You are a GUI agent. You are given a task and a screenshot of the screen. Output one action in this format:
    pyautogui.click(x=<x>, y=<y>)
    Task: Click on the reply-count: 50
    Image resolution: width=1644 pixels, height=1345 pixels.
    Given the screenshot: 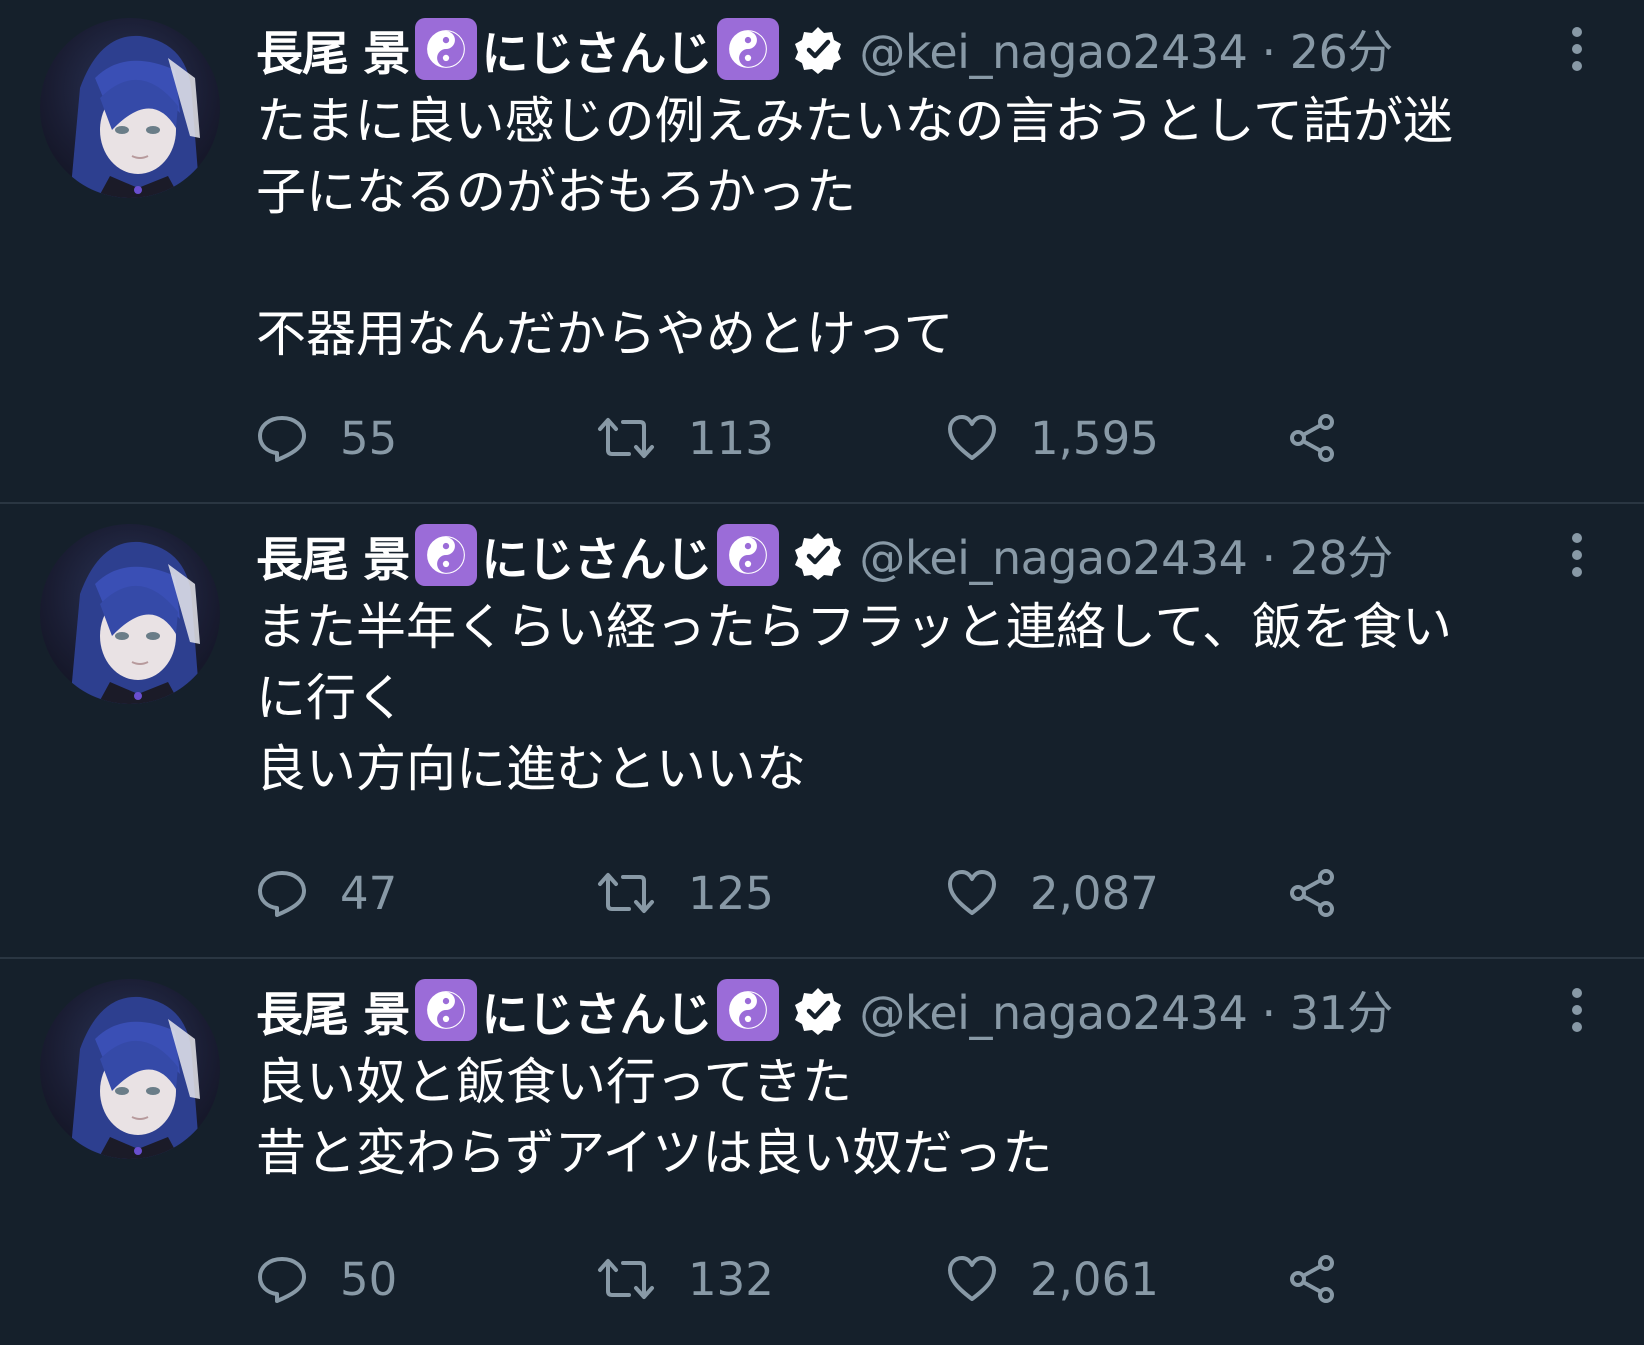 What is the action you would take?
    pyautogui.click(x=369, y=1279)
    